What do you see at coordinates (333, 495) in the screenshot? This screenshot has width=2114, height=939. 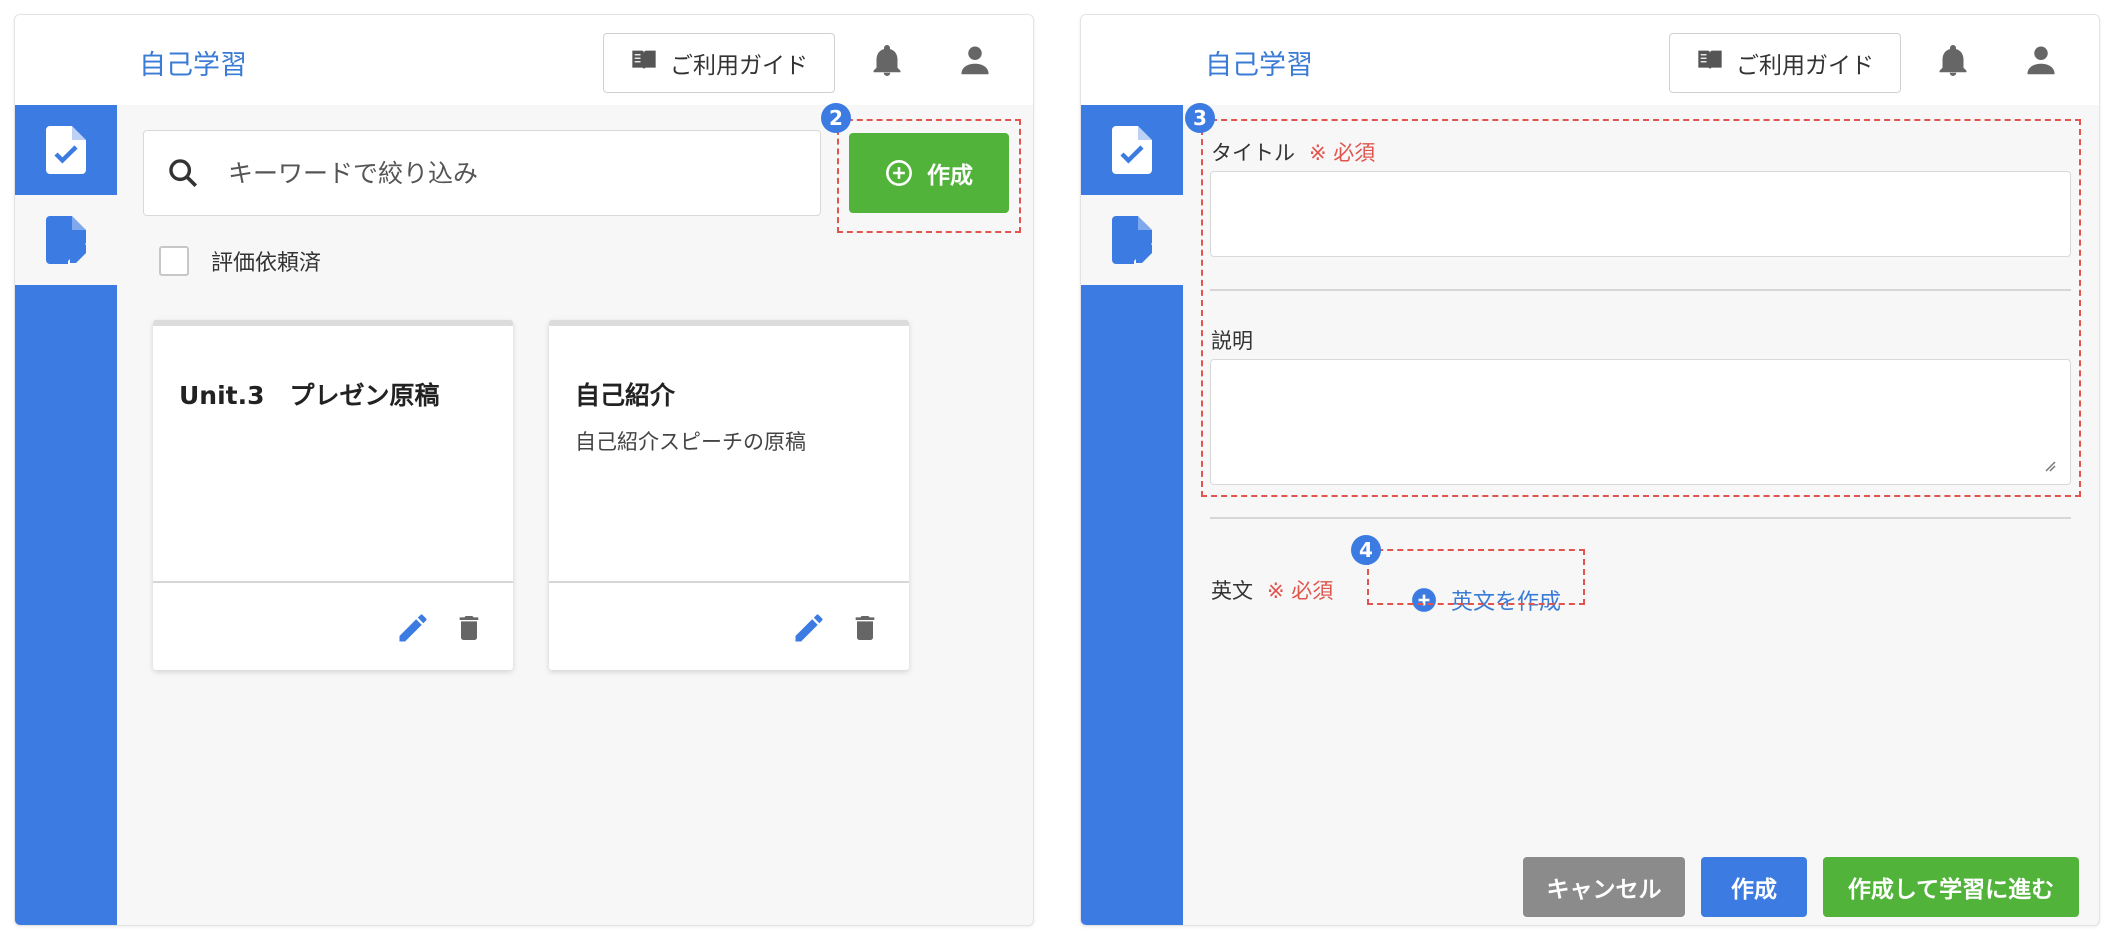 I see `study-card: Unit.3 プレゼン原稿` at bounding box center [333, 495].